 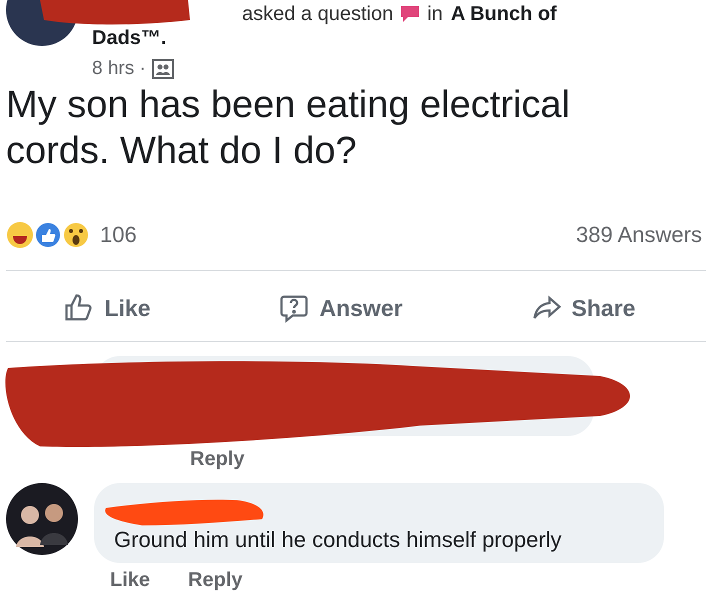 I want to click on answers-count: 389 Answers, so click(x=639, y=235).